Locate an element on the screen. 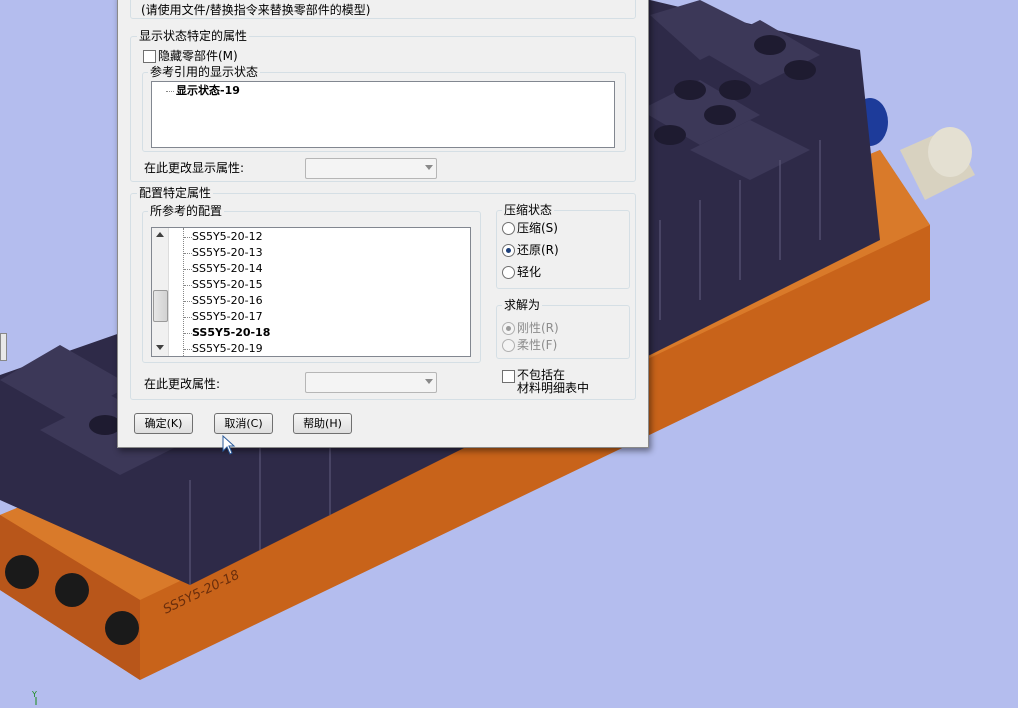 The width and height of the screenshot is (1018, 708). flexible-label: 柔性(F) is located at coordinates (537, 345).